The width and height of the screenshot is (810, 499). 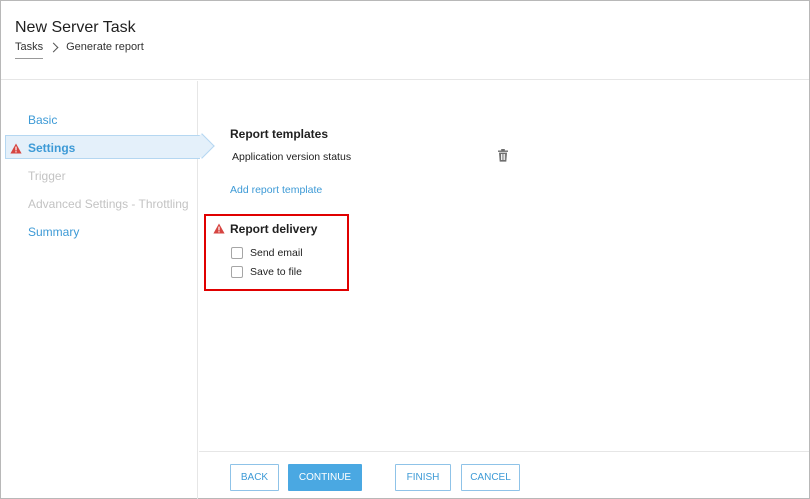 I want to click on save-to-file-option: Save to file, so click(x=266, y=272).